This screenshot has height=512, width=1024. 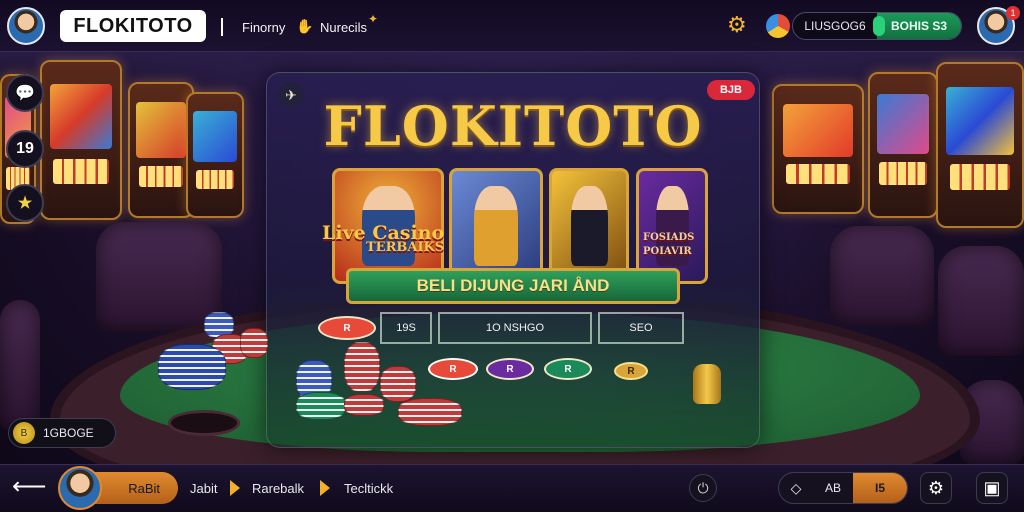 What do you see at coordinates (368, 488) in the screenshot?
I see `footer-nav-link: Tecltickk` at bounding box center [368, 488].